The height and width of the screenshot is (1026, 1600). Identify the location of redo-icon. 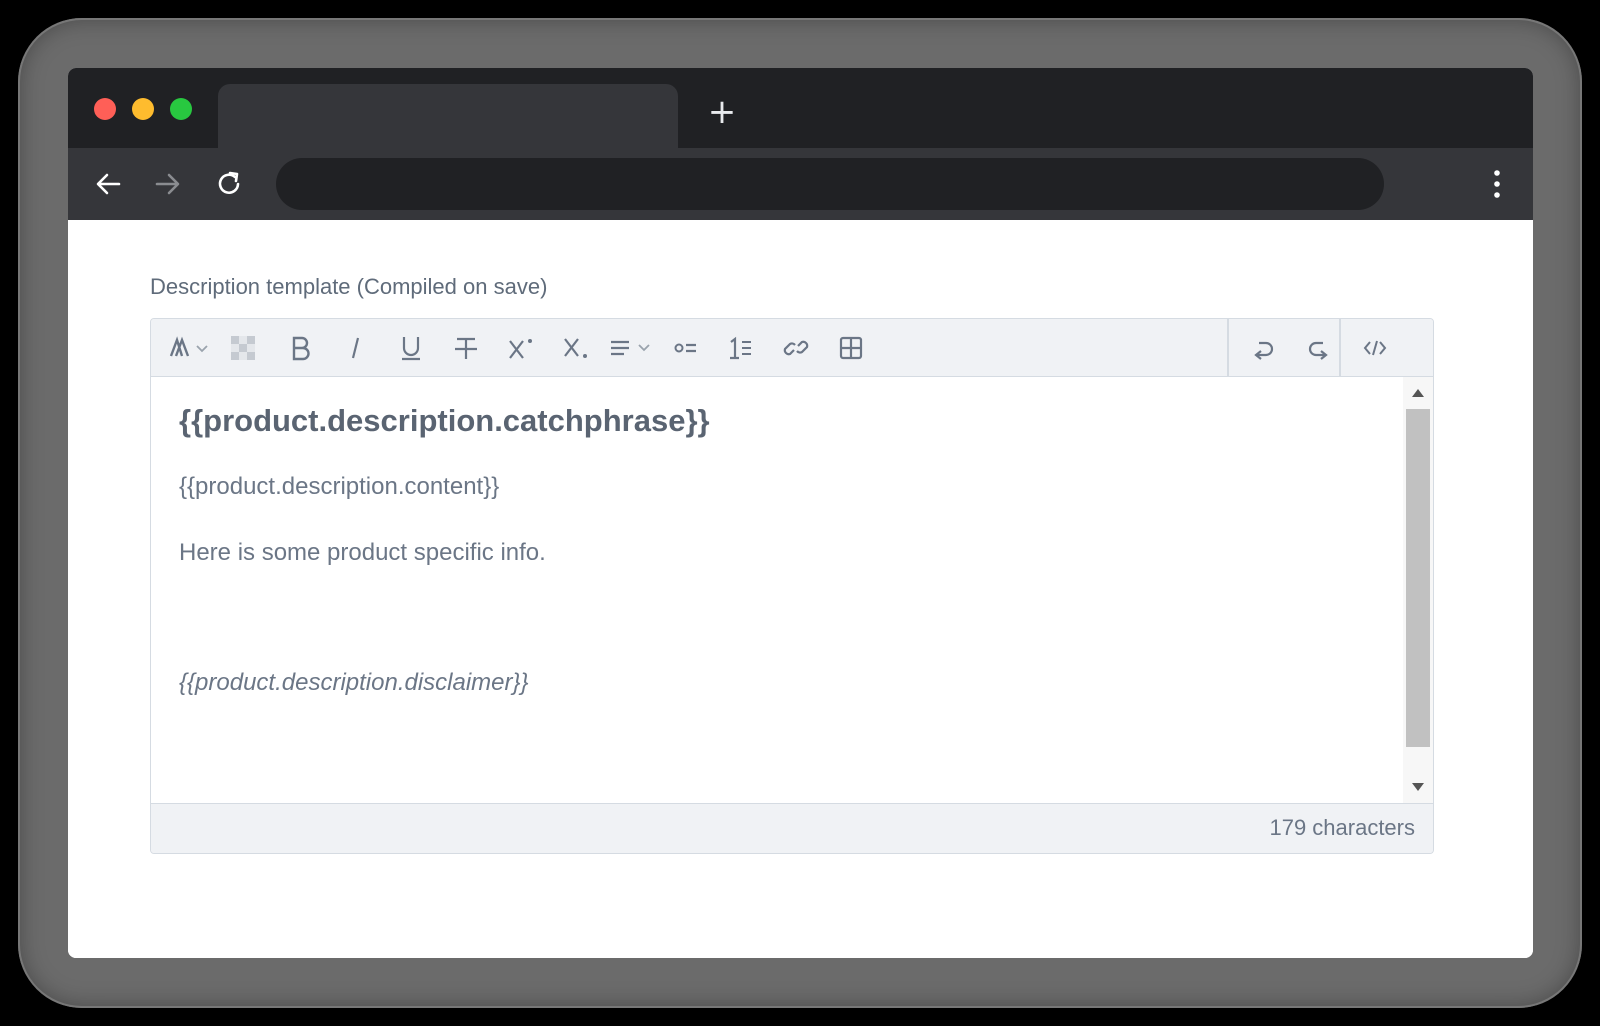
(1318, 350).